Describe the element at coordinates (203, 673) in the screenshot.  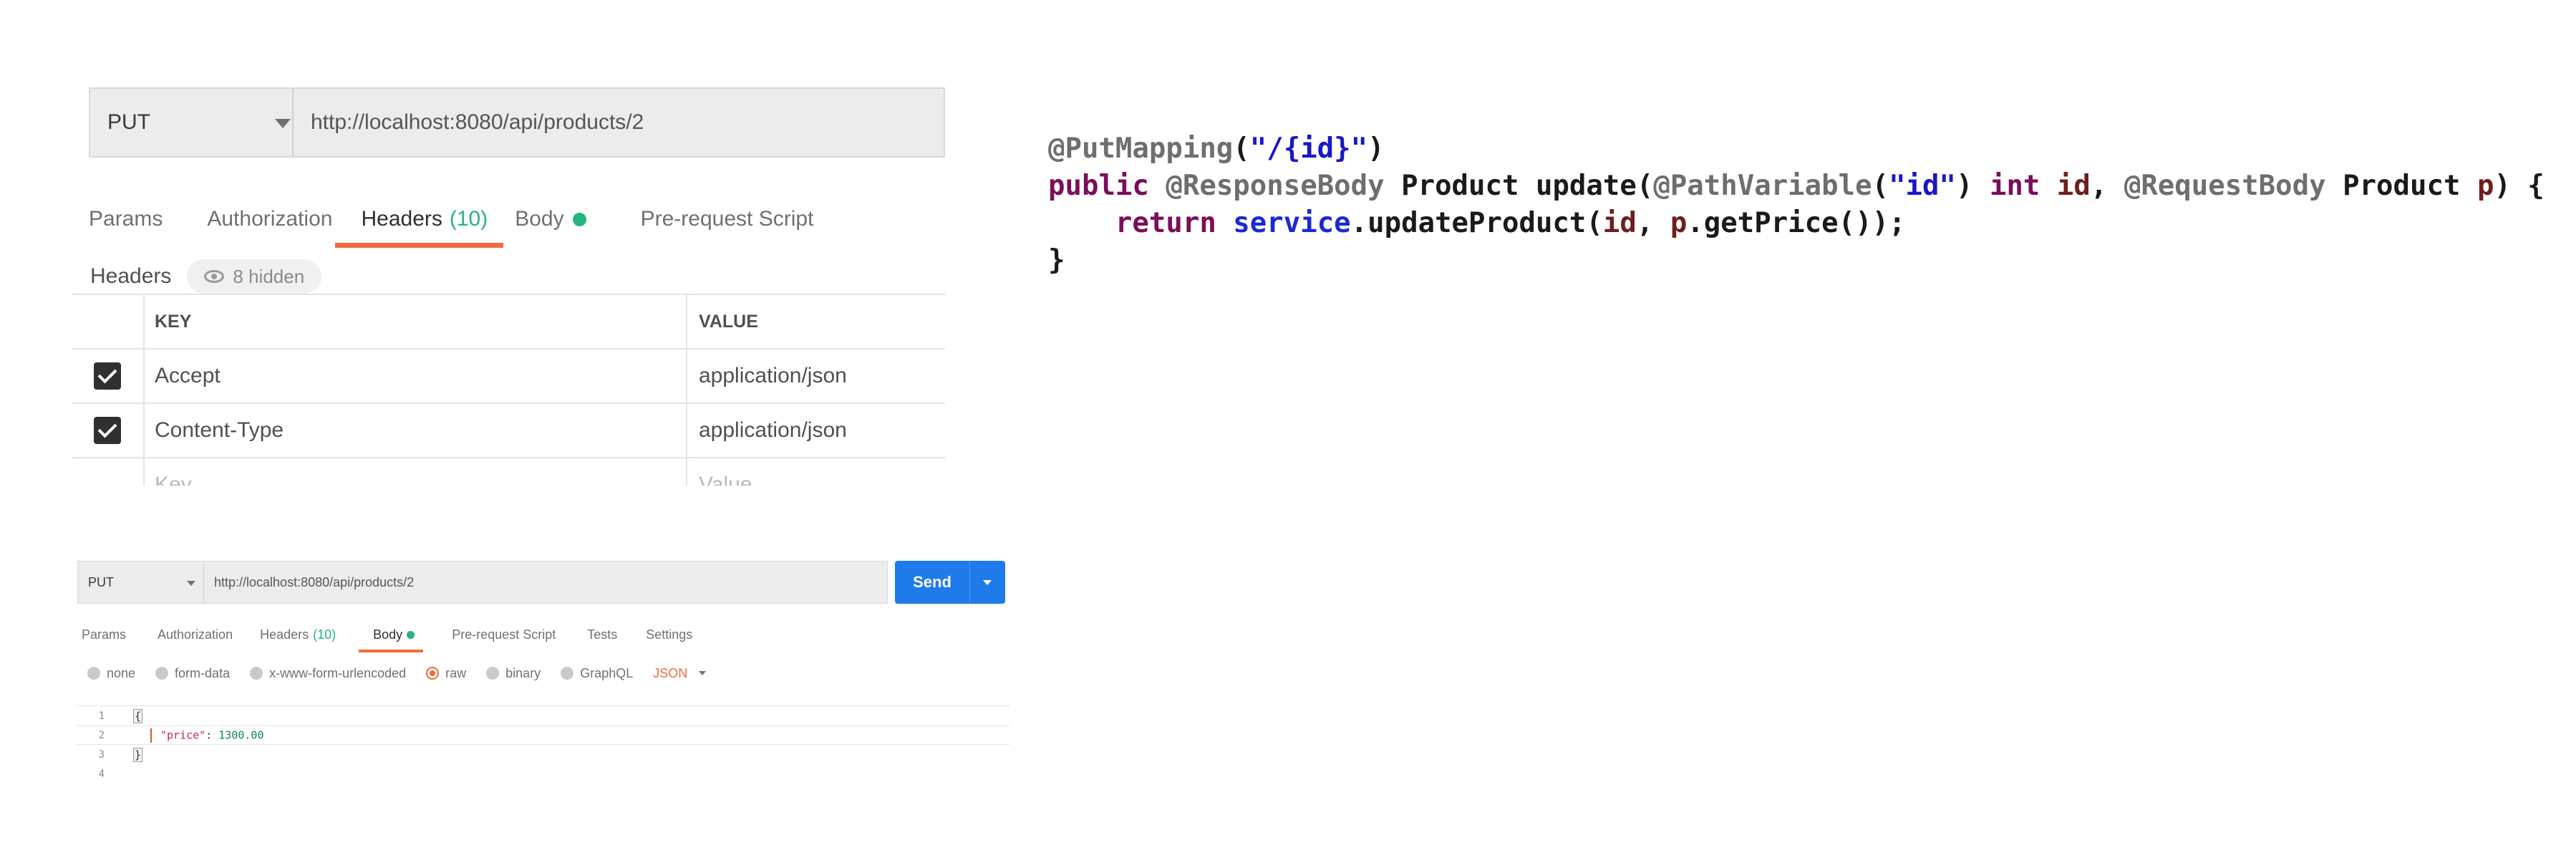
I see `radio-label: form-data` at that location.